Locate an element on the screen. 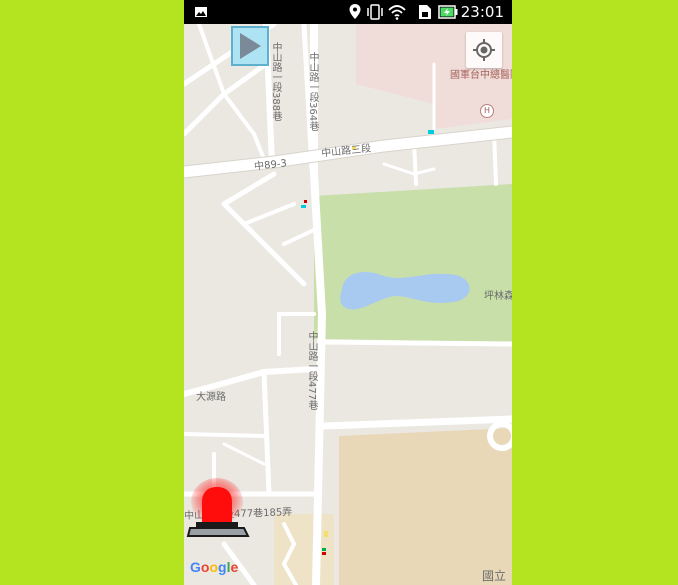 This screenshot has height=585, width=678. alarm-siren-icon is located at coordinates (218, 507).